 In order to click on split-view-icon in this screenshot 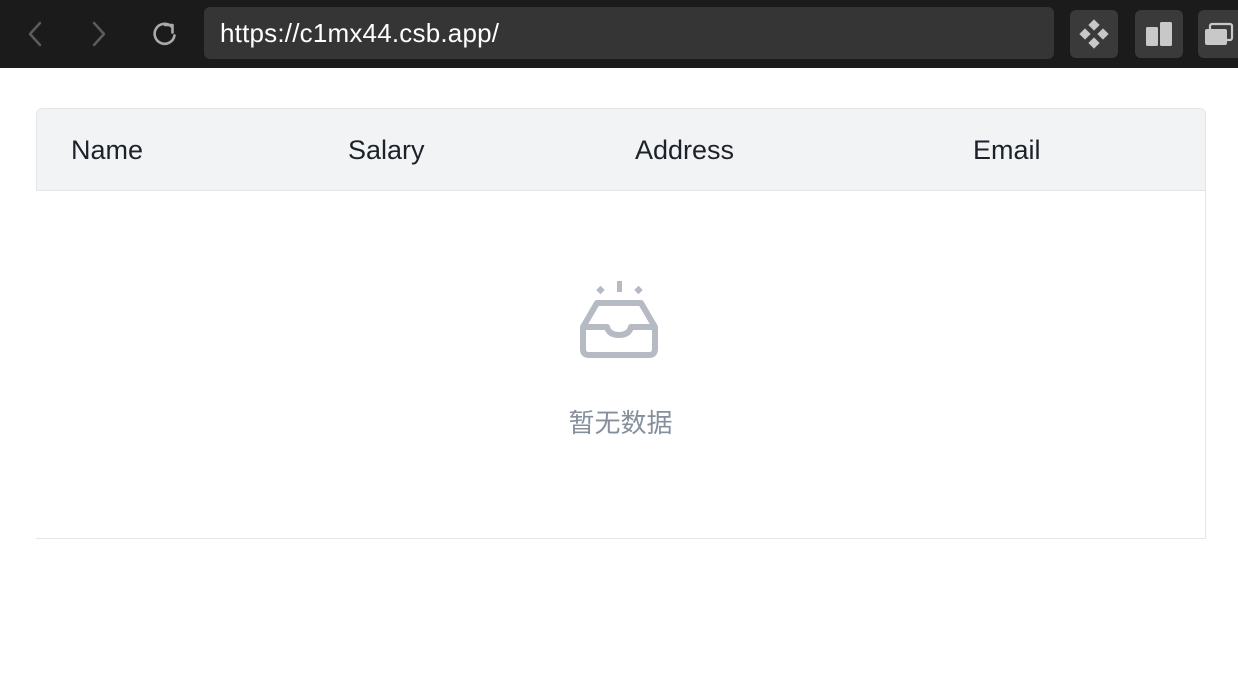, I will do `click(1159, 34)`.